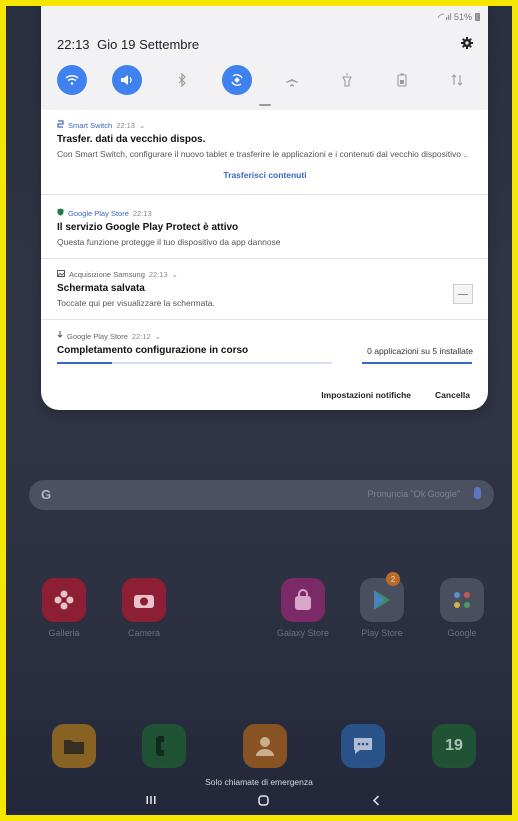 Image resolution: width=518 pixels, height=821 pixels. What do you see at coordinates (382, 633) in the screenshot?
I see `app-label: Play Store` at bounding box center [382, 633].